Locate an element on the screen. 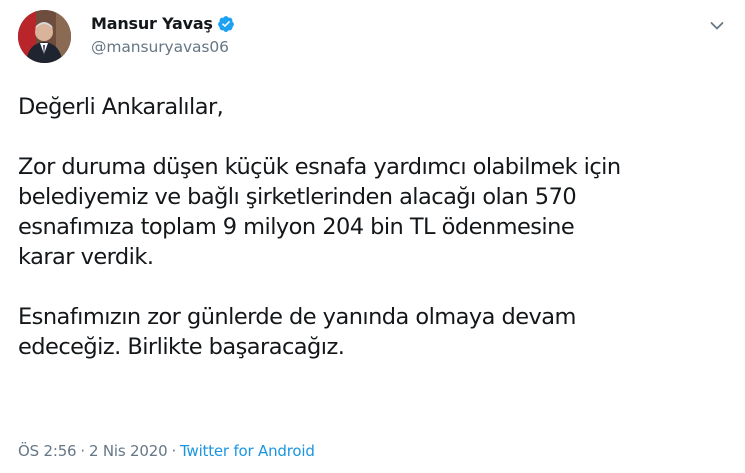  profile-photo is located at coordinates (44, 36).